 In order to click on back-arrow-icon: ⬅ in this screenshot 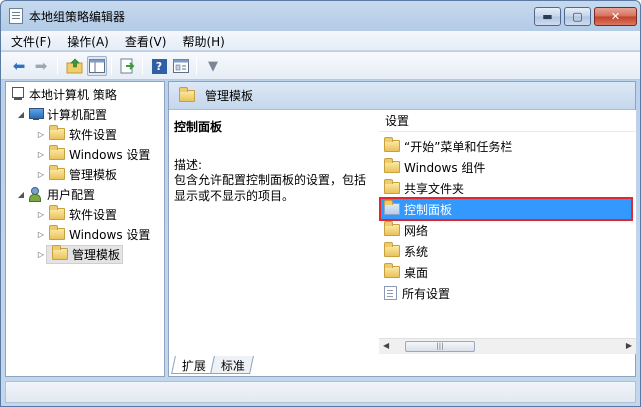, I will do `click(19, 66)`.